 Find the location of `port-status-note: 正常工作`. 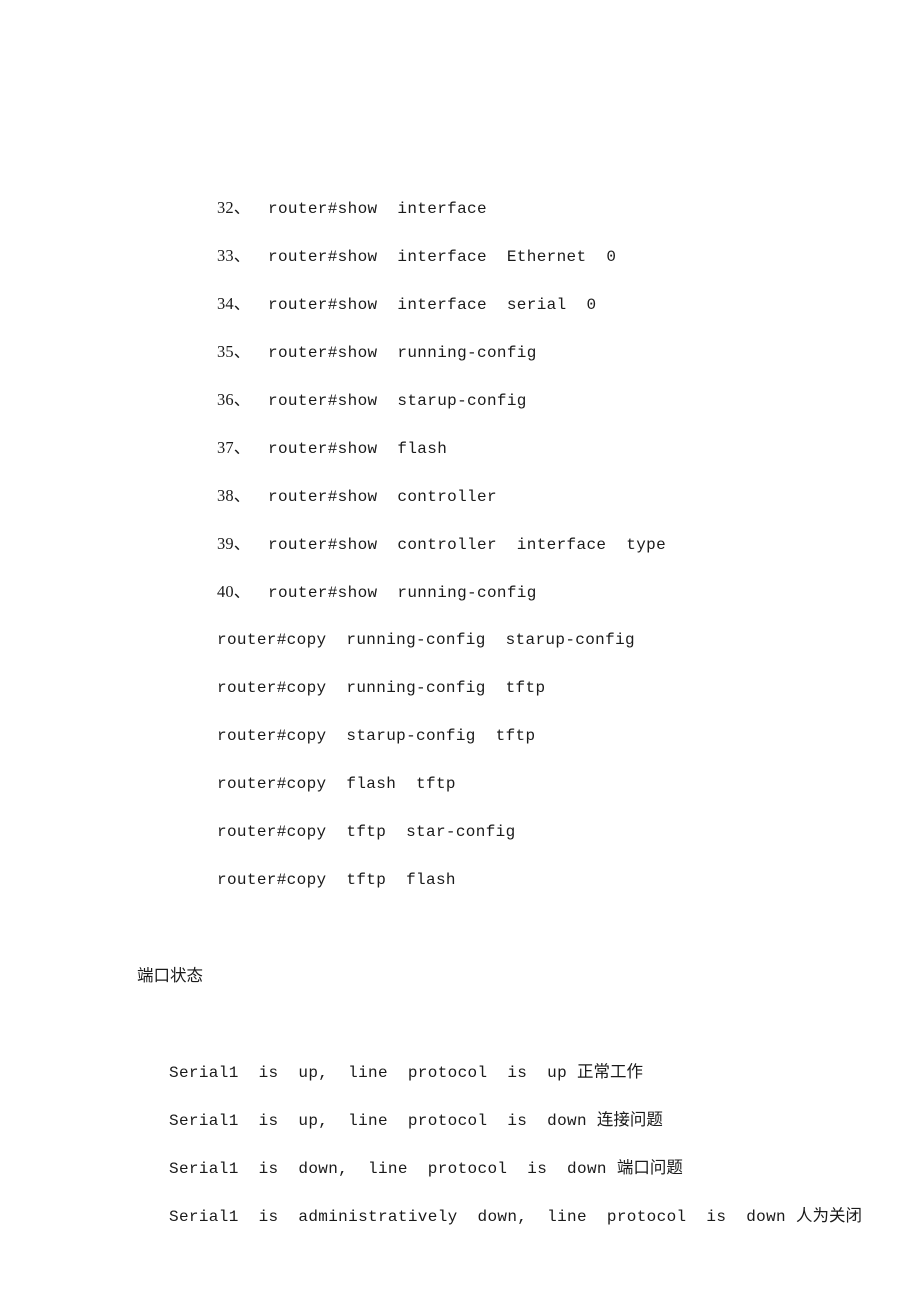

port-status-note: 正常工作 is located at coordinates (610, 1071).